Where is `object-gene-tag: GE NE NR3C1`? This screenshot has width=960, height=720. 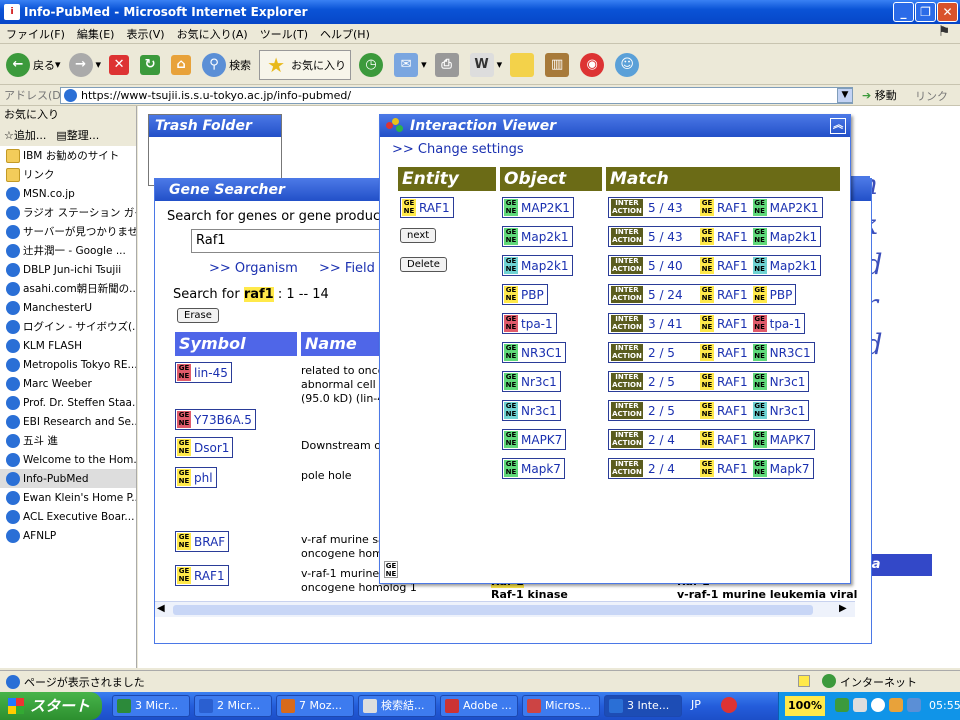 object-gene-tag: GE NE NR3C1 is located at coordinates (534, 352).